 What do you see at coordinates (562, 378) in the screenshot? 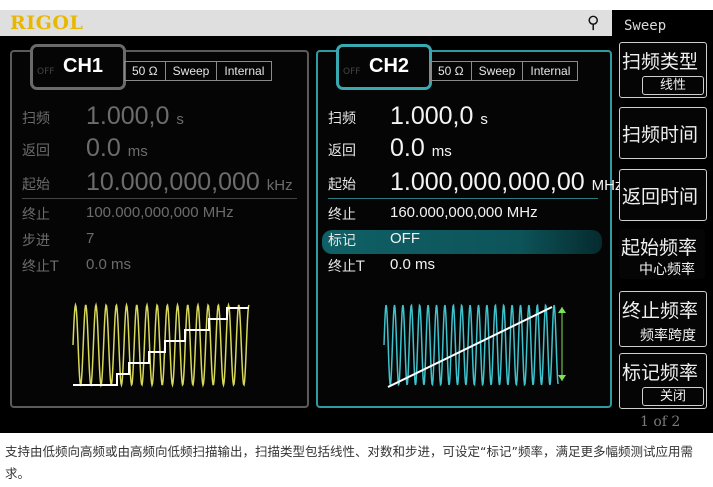
I see `marker-down-arrow-icon` at bounding box center [562, 378].